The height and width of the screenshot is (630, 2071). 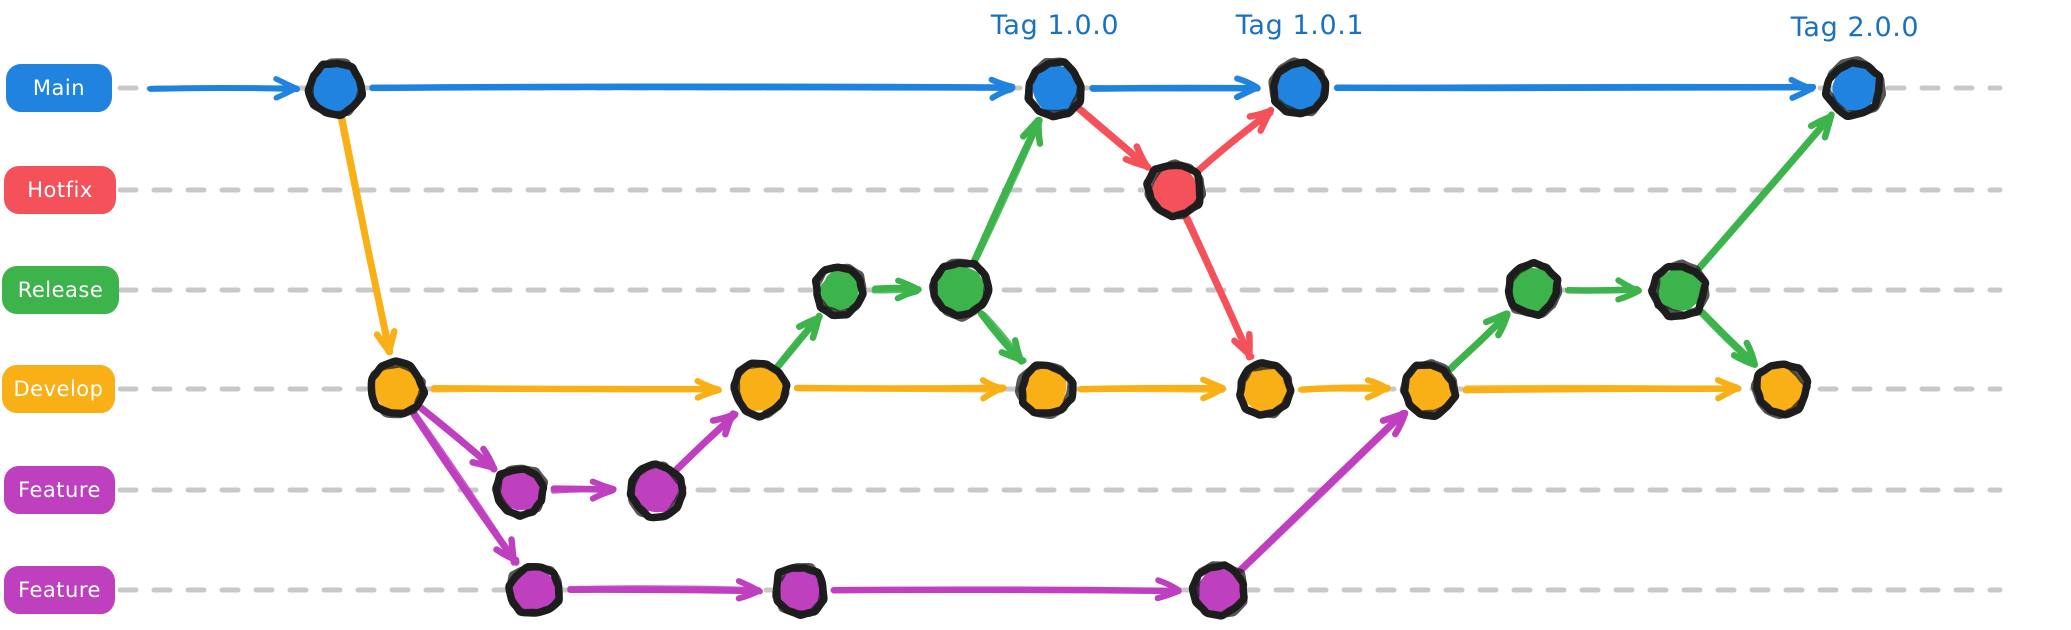 What do you see at coordinates (1344, 389) in the screenshot?
I see `edge-e-d3-d4` at bounding box center [1344, 389].